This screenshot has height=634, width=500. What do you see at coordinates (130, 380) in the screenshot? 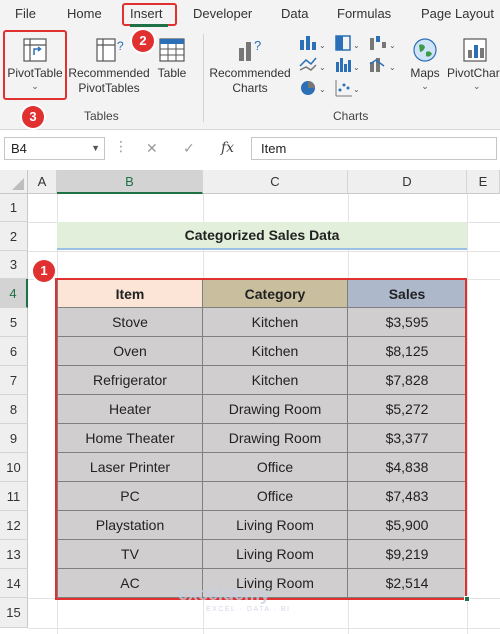
I see `cell-item: Refrigerator` at bounding box center [130, 380].